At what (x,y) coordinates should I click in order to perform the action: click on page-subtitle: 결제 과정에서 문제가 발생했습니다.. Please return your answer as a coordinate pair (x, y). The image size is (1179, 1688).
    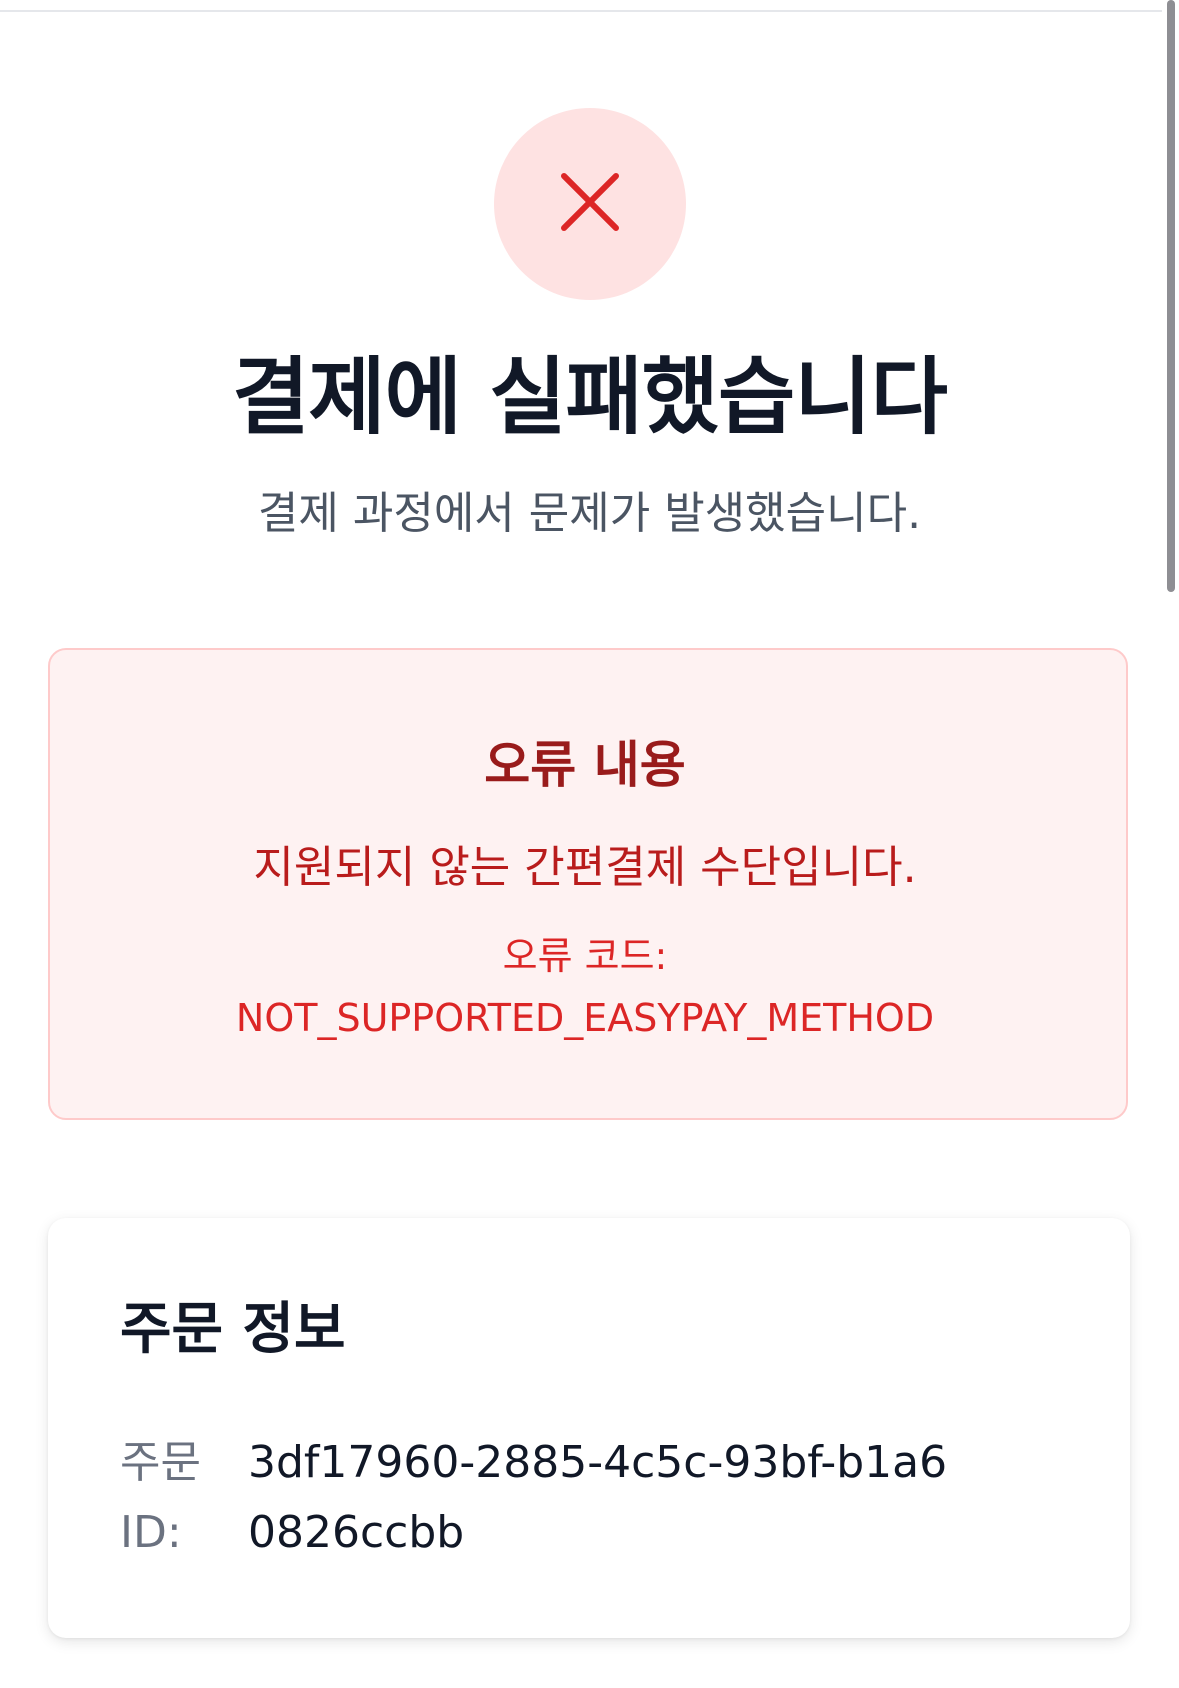
    Looking at the image, I should click on (589, 513).